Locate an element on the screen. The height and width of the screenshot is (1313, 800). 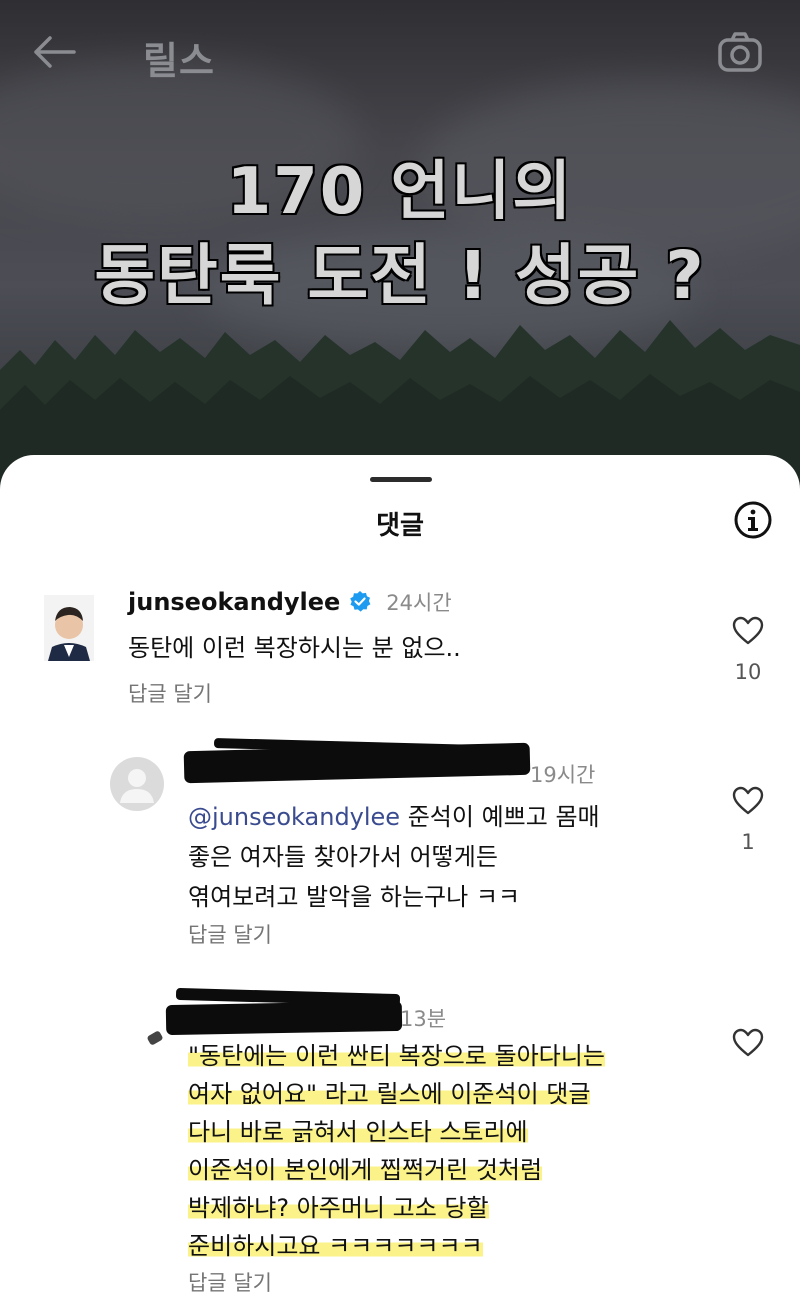
comment-line: @junseokandylee 준석이 예쁘고 몸매 is located at coordinates (394, 817).